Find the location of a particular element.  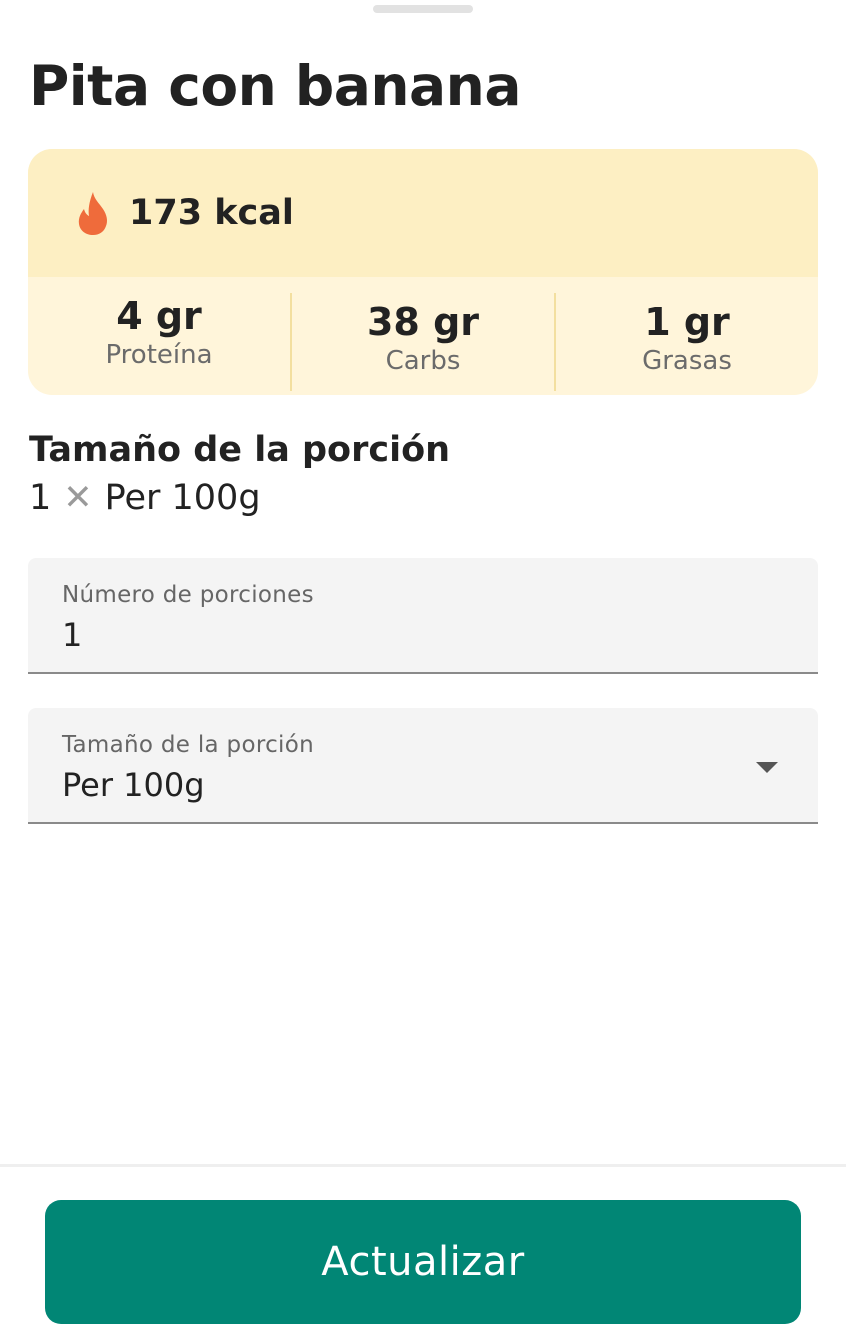

macro-label: Proteína is located at coordinates (159, 355).